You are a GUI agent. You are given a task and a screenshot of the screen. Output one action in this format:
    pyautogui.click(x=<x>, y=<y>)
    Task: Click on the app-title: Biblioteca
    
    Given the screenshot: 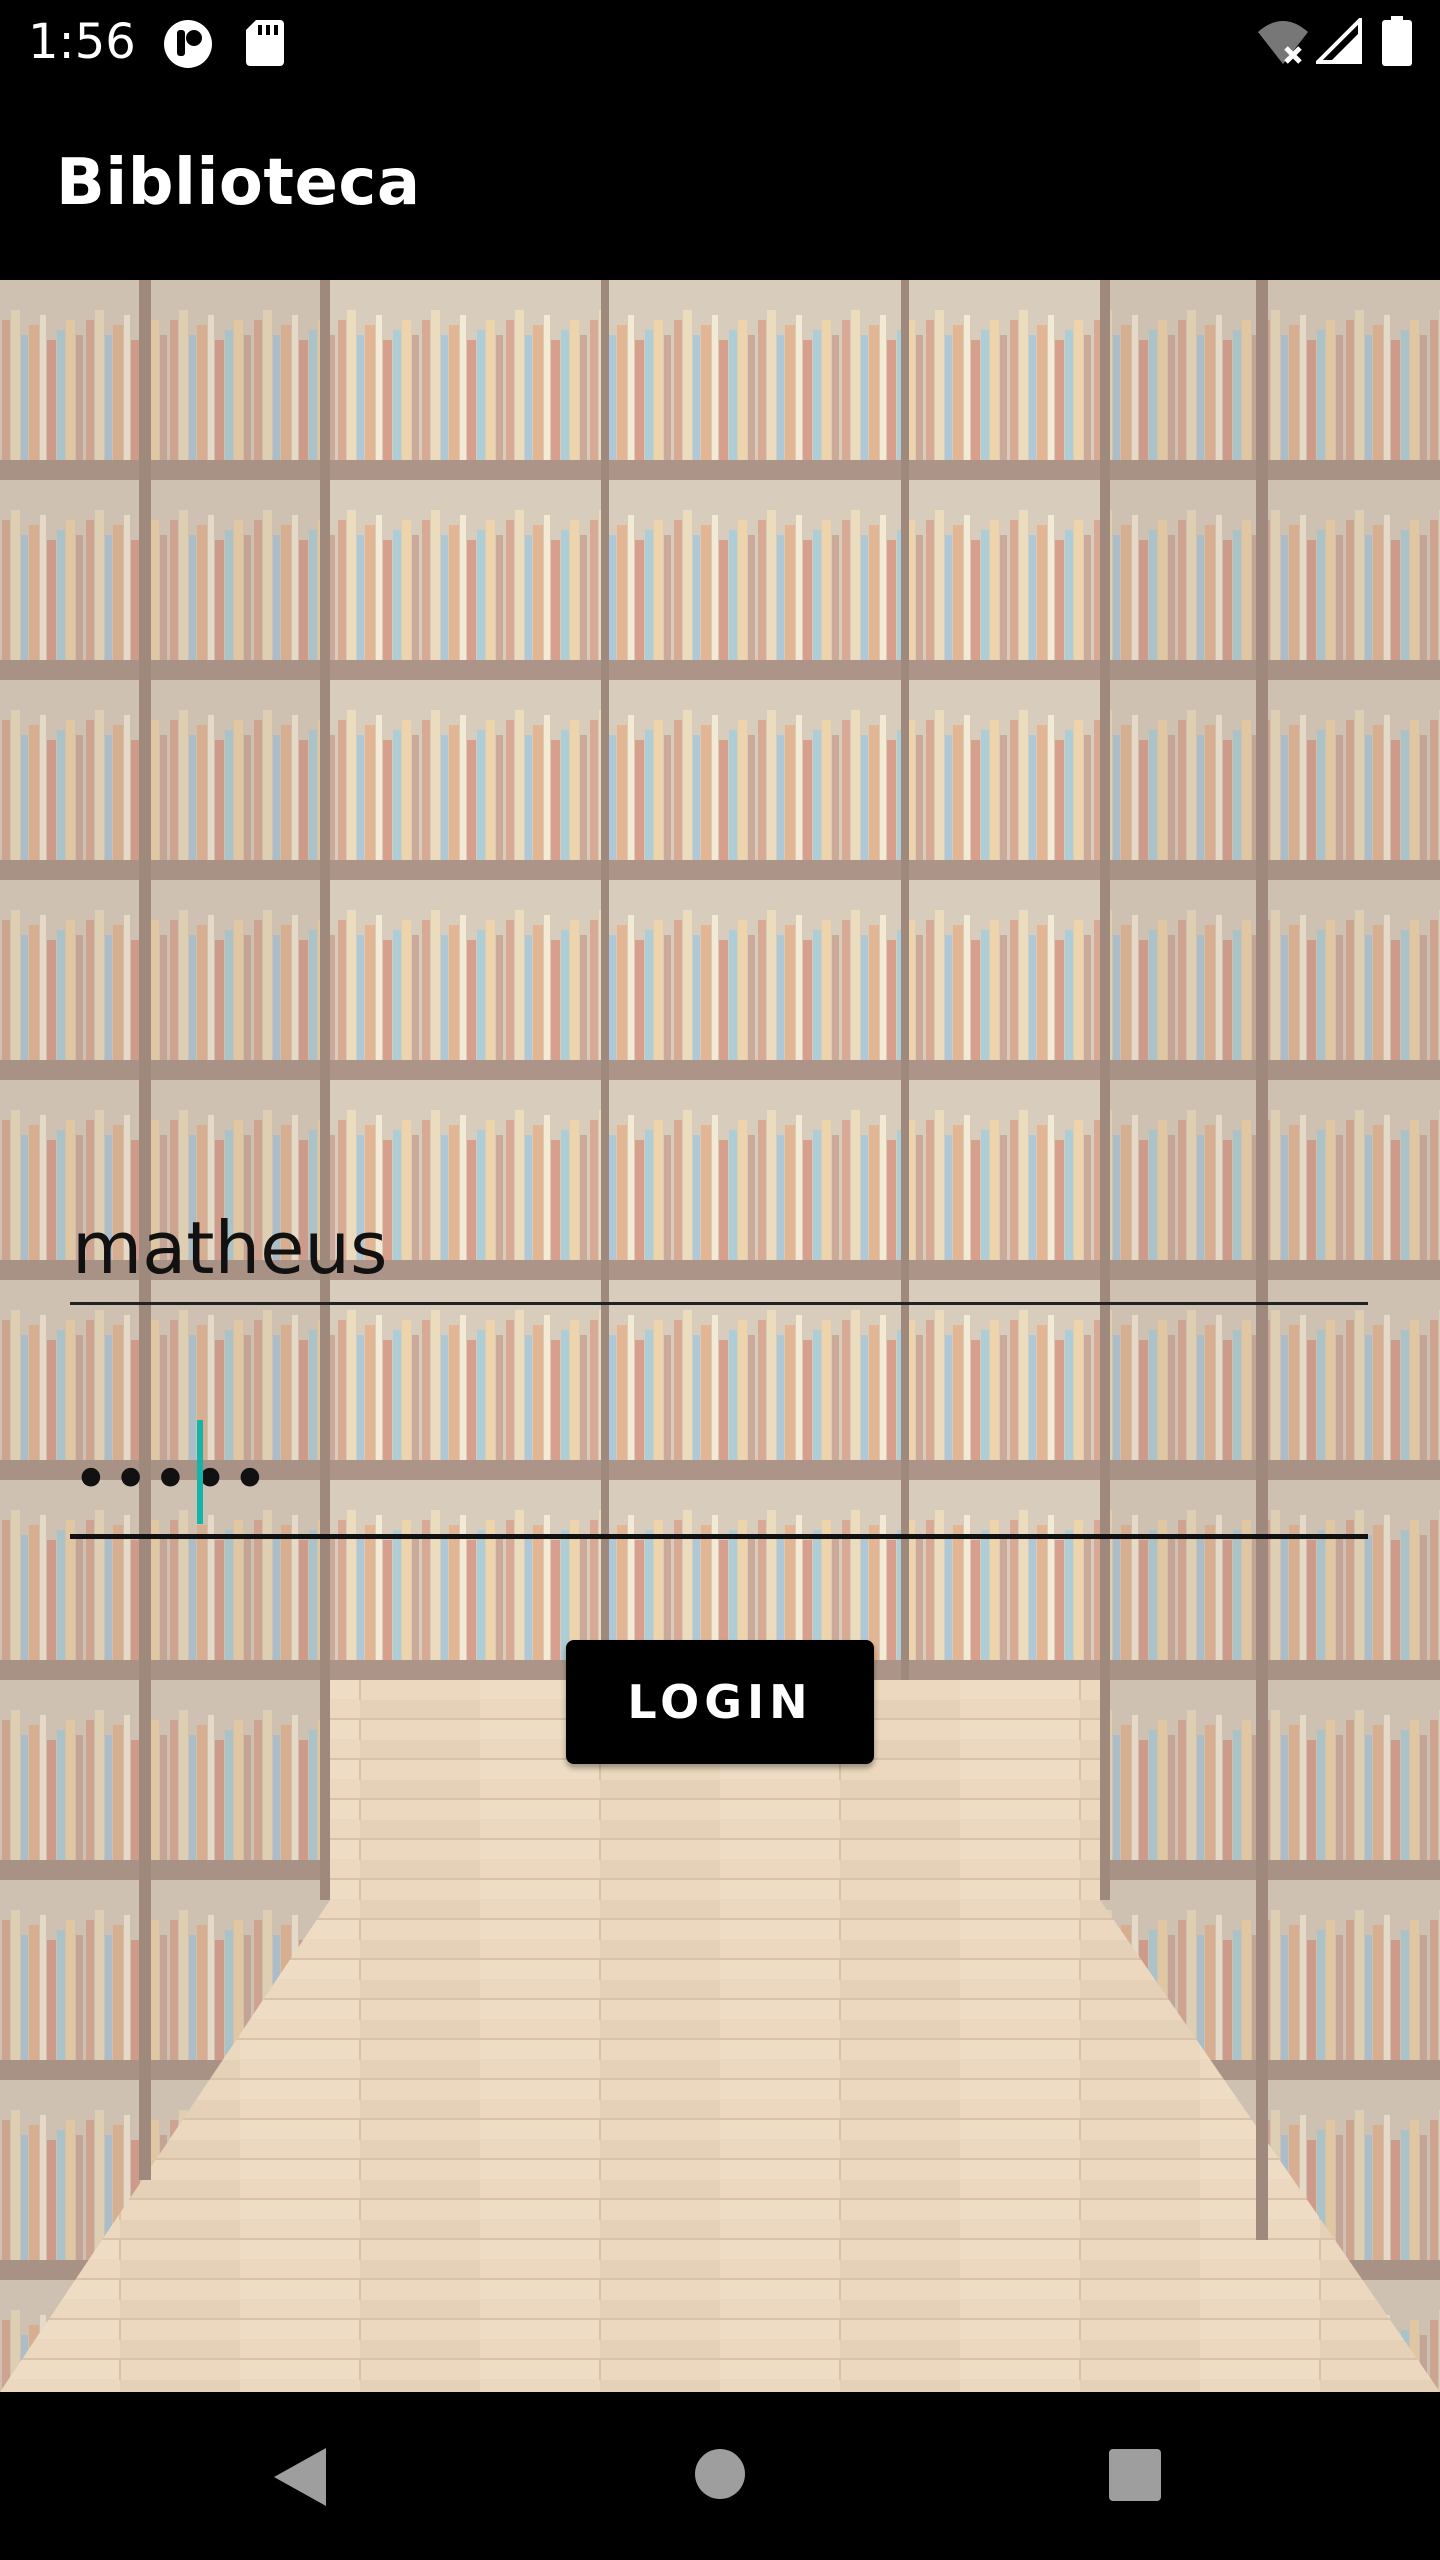 What is the action you would take?
    pyautogui.click(x=238, y=183)
    